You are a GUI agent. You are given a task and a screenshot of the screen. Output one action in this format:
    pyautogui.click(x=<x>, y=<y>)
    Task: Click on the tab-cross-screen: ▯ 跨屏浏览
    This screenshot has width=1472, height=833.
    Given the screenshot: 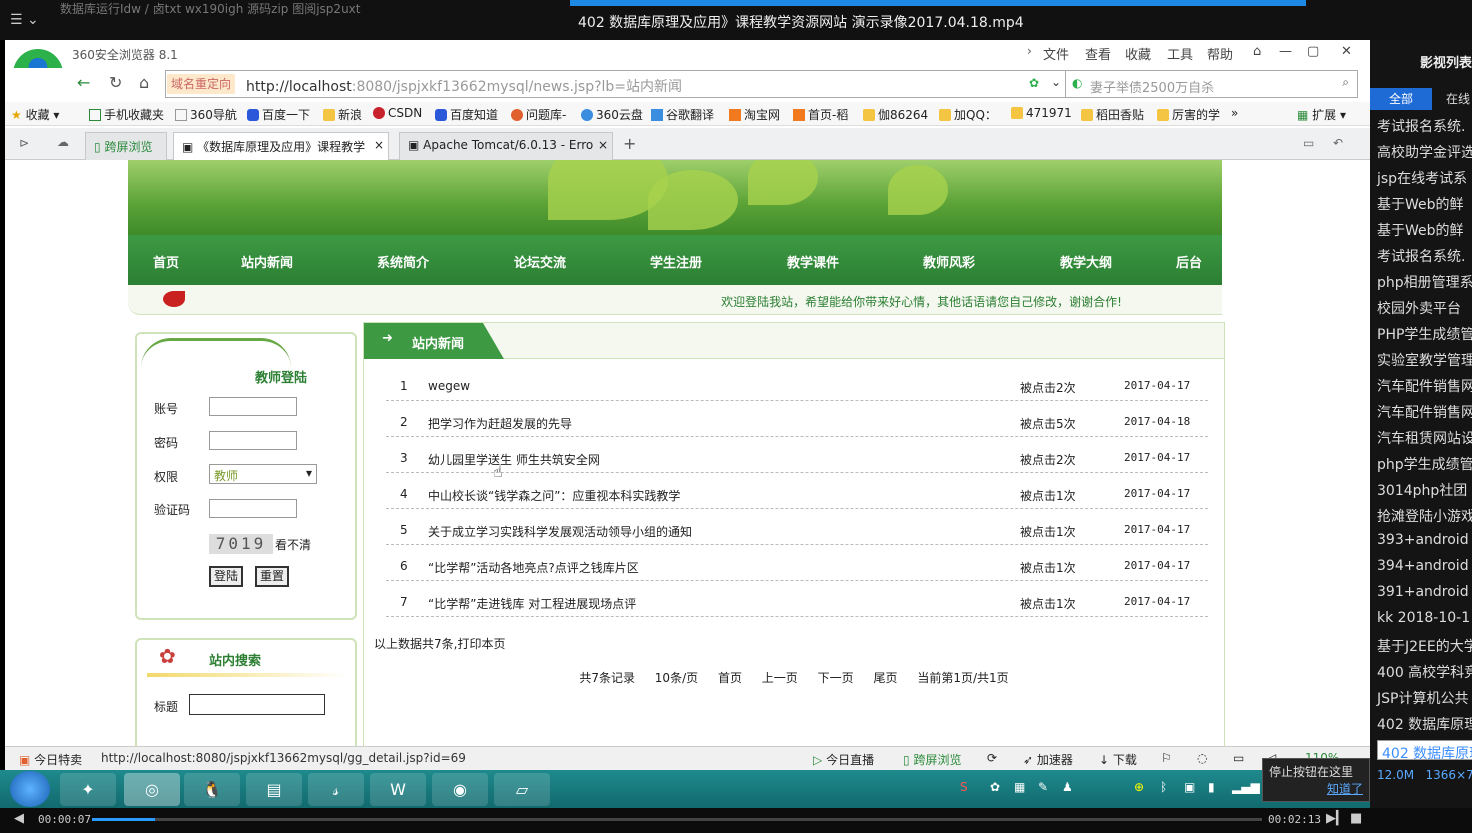 What is the action you would take?
    pyautogui.click(x=126, y=146)
    